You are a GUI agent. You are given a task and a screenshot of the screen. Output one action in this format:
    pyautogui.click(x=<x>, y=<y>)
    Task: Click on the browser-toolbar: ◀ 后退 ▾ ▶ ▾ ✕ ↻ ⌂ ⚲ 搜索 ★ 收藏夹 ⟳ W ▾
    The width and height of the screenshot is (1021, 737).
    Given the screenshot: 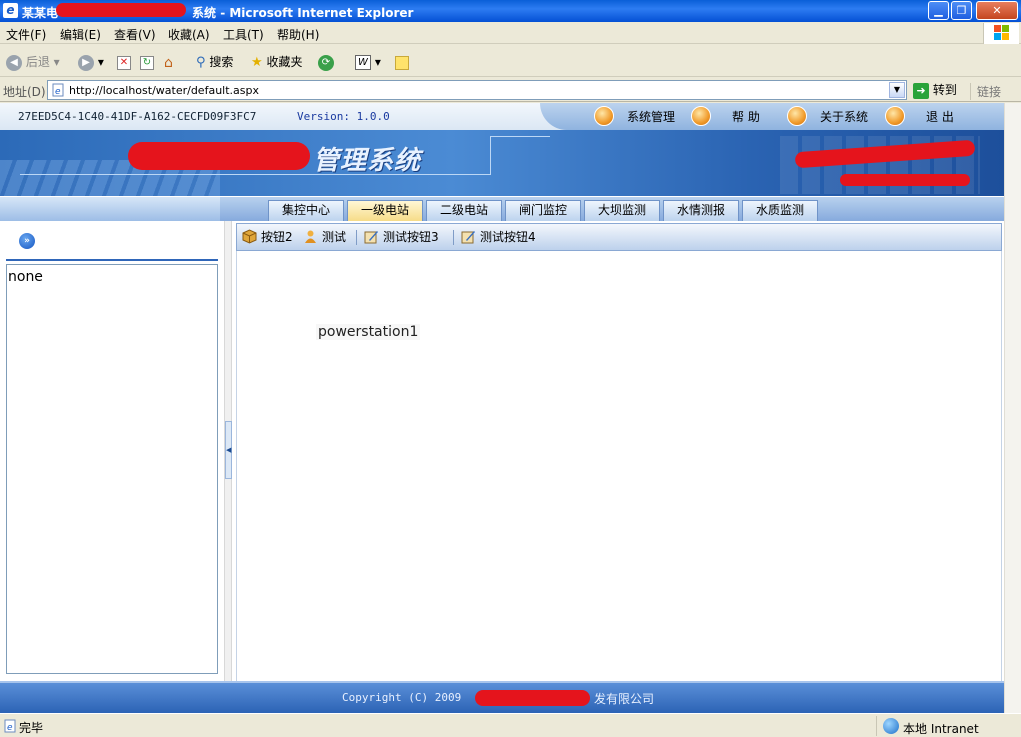 What is the action you would take?
    pyautogui.click(x=510, y=61)
    